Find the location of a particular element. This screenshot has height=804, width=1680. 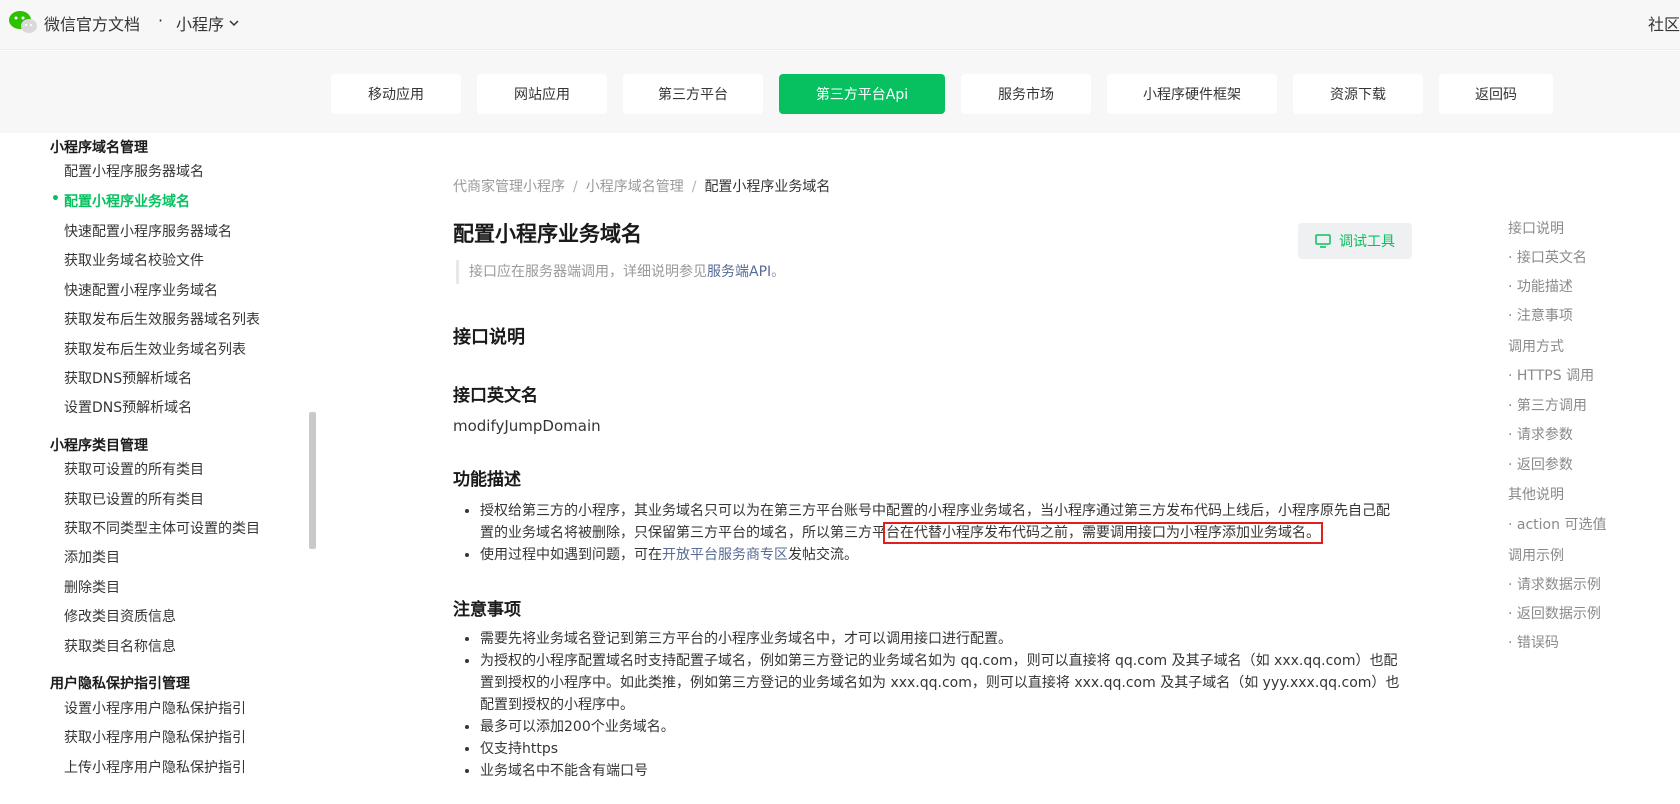

section-function-desc: 功能描述 is located at coordinates (487, 480).